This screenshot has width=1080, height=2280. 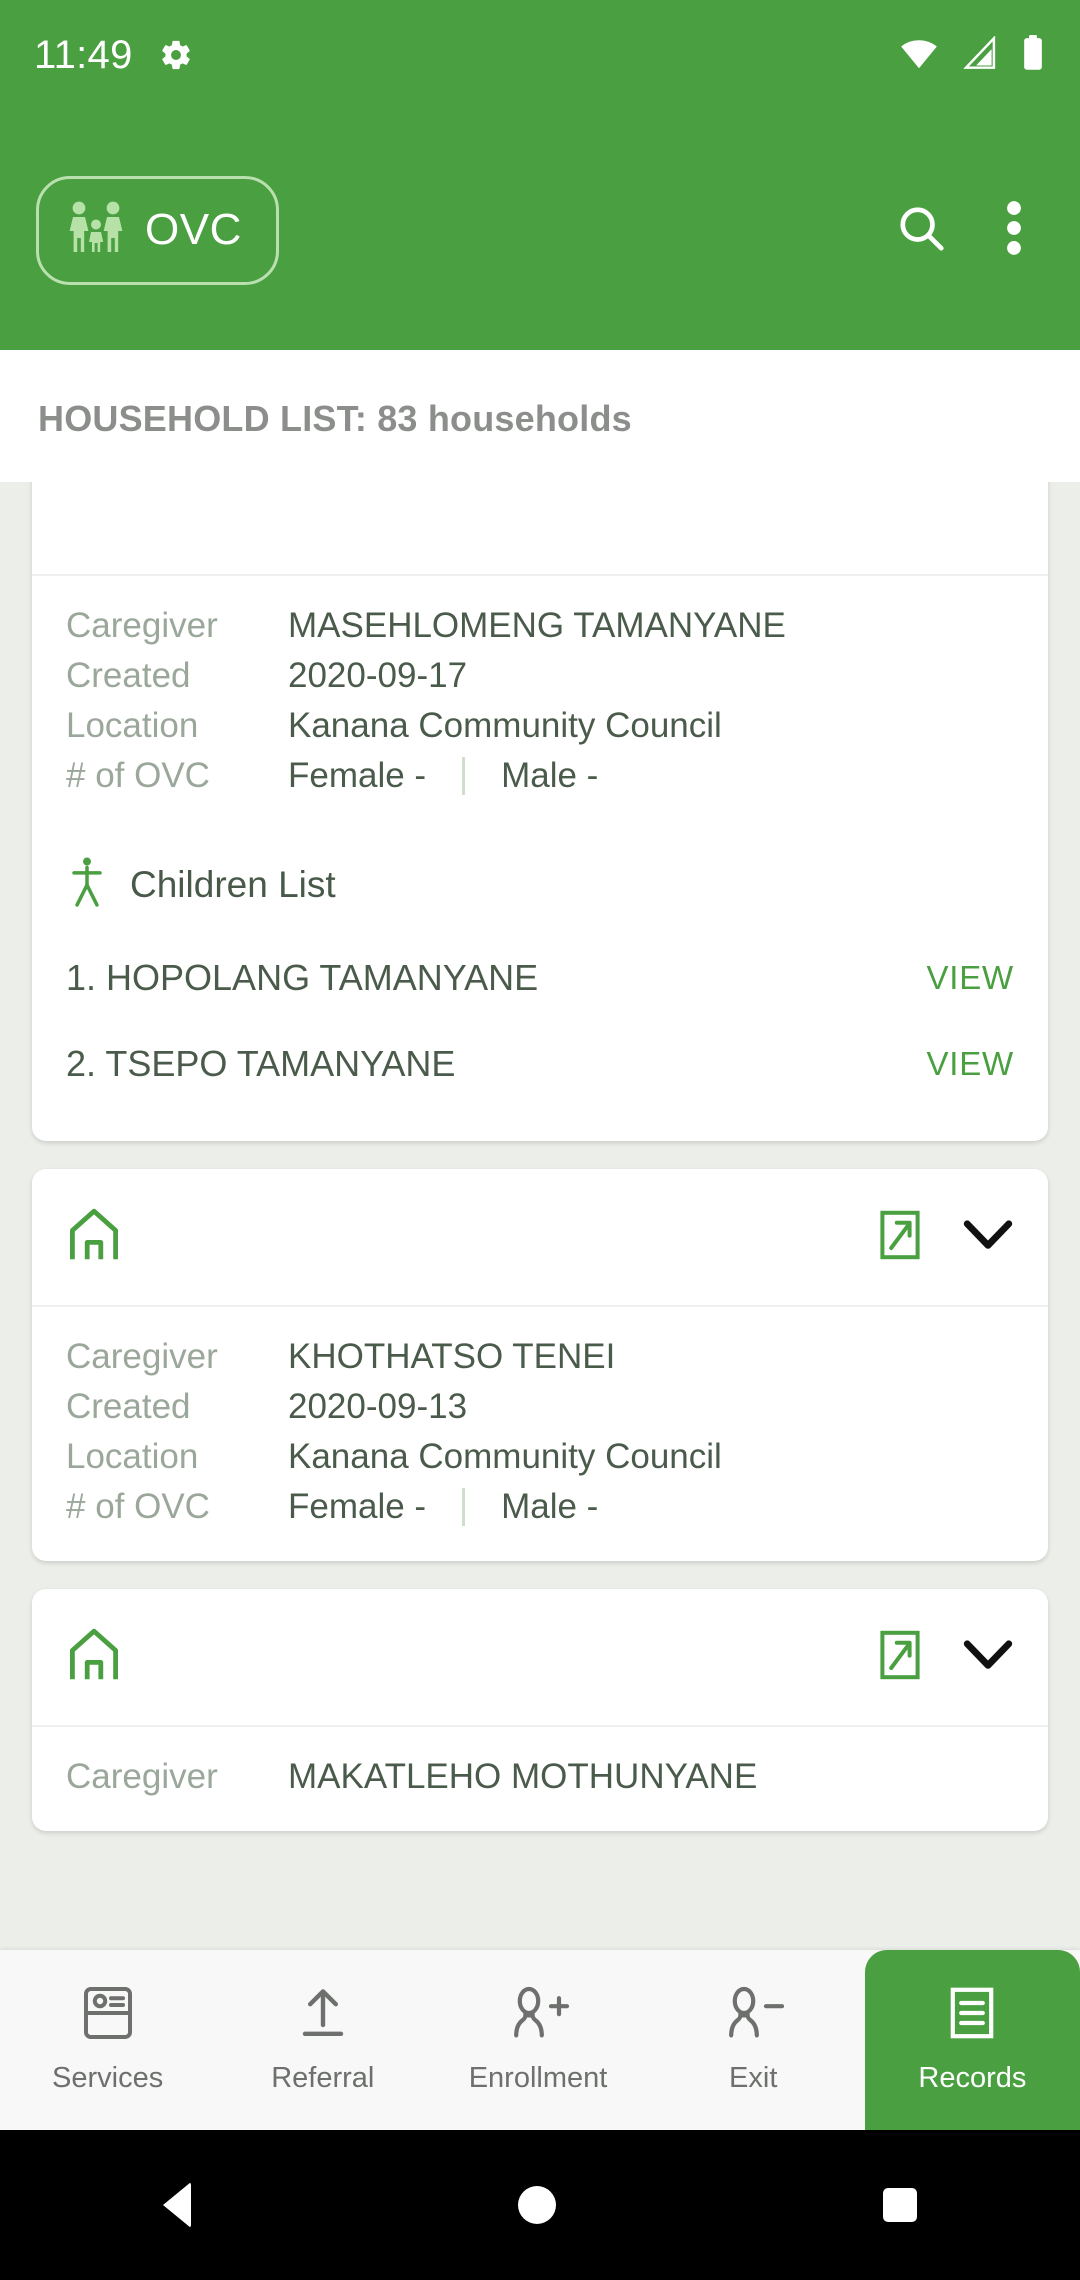 I want to click on child-person-icon, so click(x=87, y=884).